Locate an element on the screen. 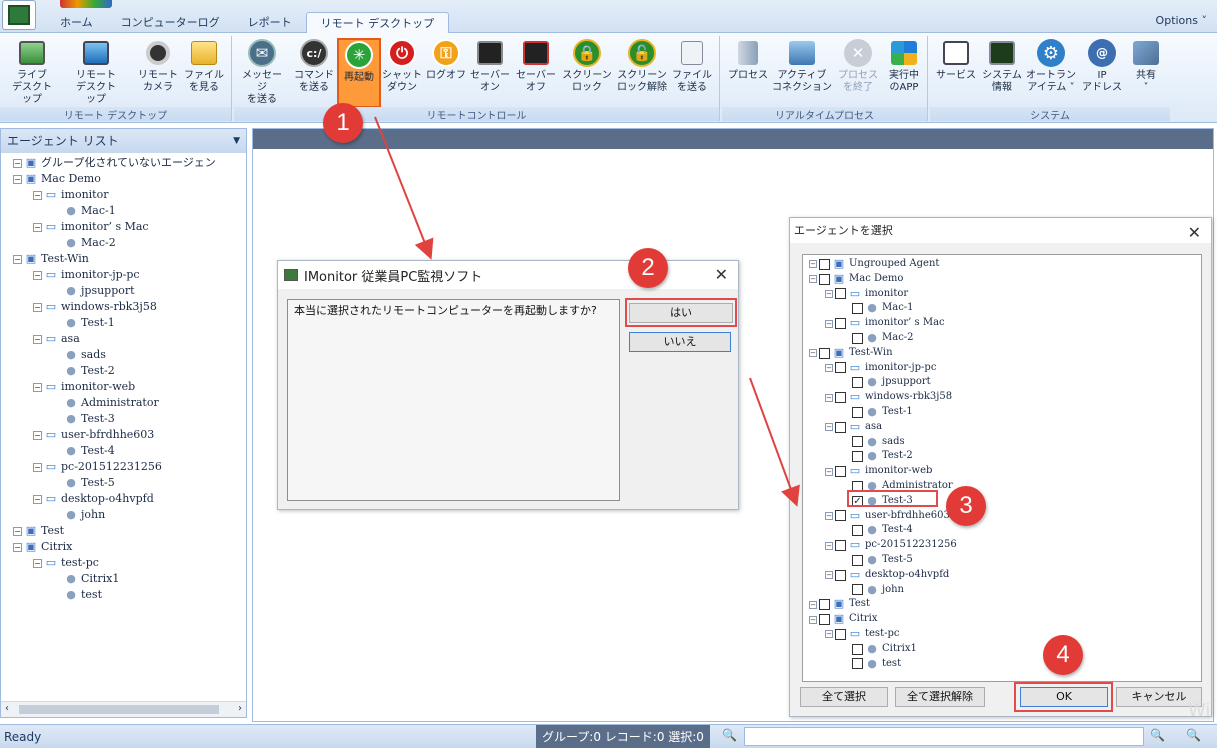 Image resolution: width=1217 pixels, height=748 pixels. tree-node: ● Citrix1 is located at coordinates (123, 579).